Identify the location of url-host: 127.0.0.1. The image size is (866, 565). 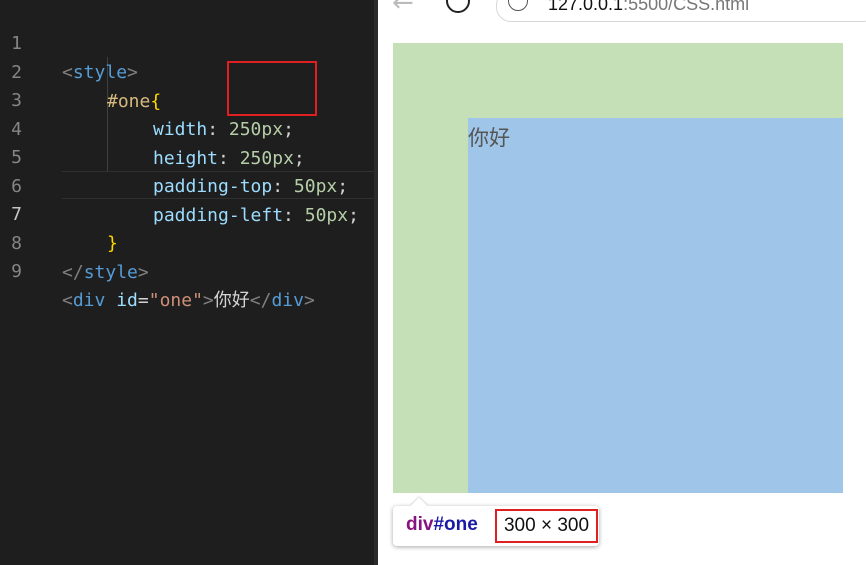
(586, 7).